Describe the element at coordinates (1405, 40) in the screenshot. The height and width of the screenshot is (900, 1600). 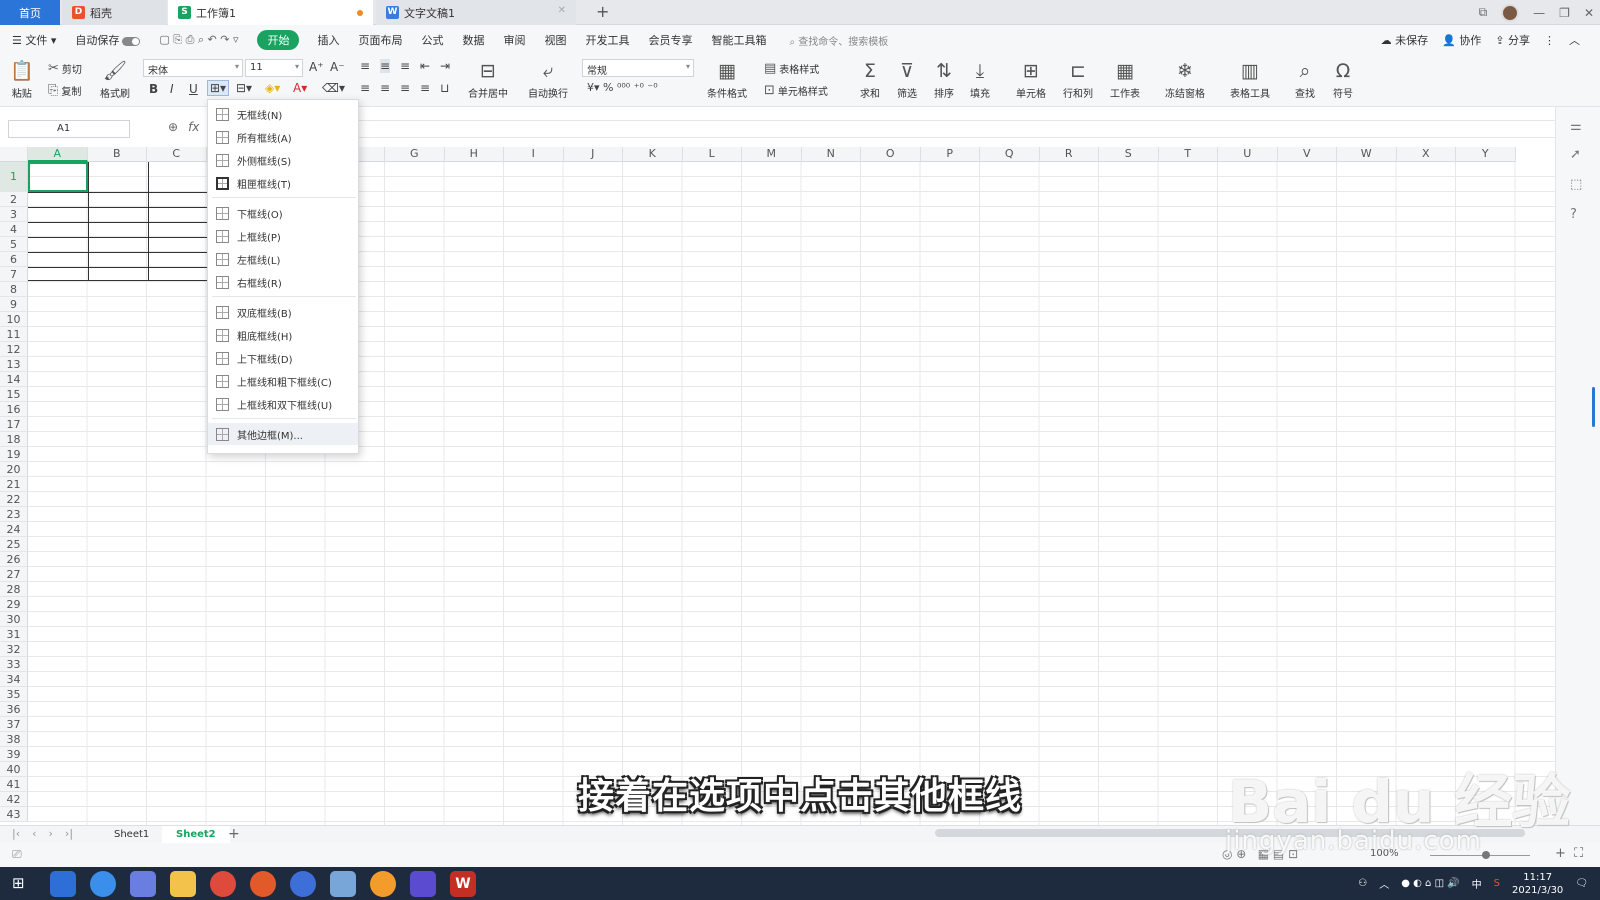
I see `unsaved-button: ☁ 未保存` at that location.